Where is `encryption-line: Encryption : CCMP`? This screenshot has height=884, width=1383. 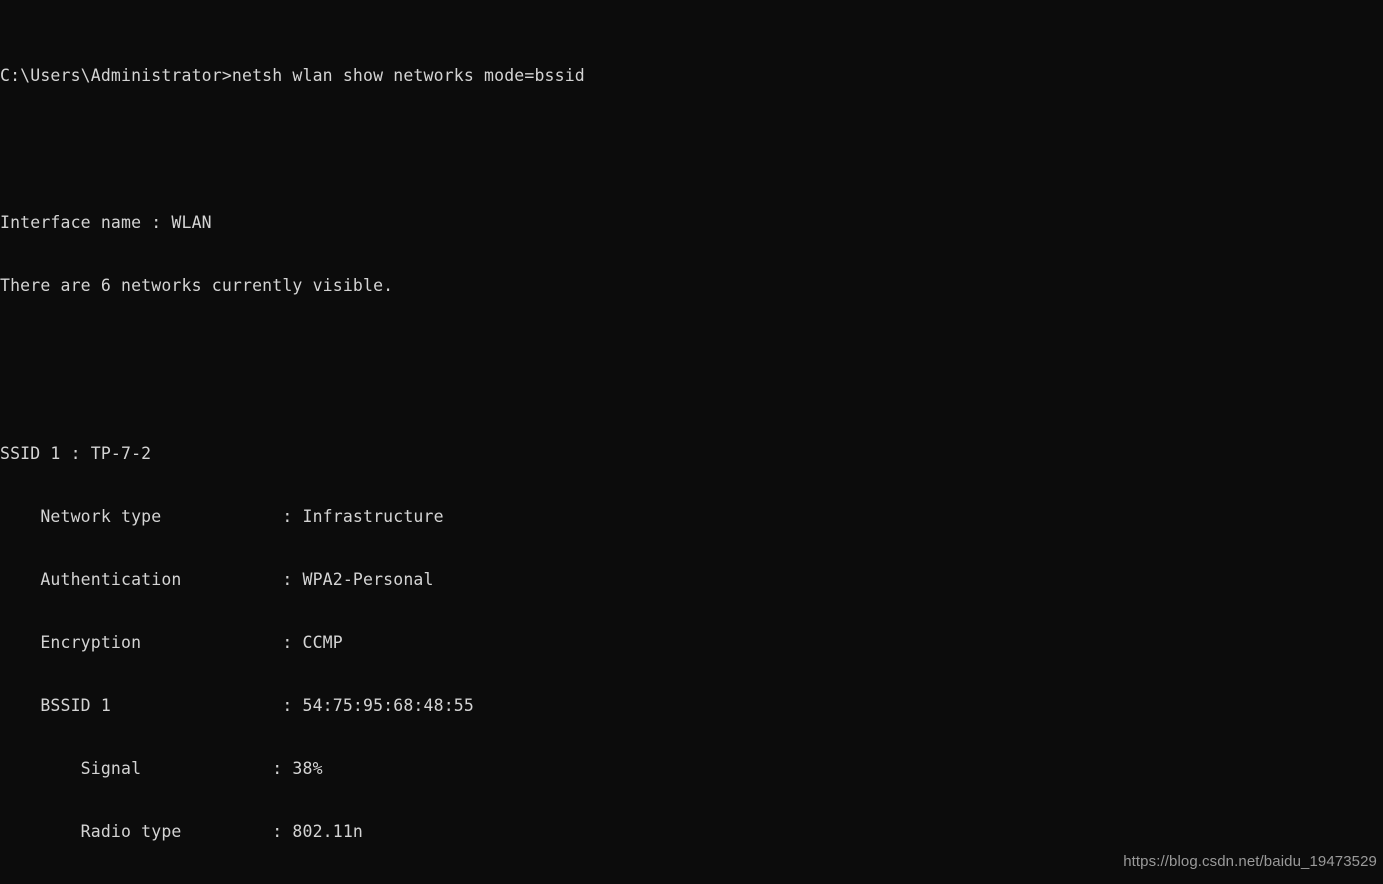 encryption-line: Encryption : CCMP is located at coordinates (171, 642).